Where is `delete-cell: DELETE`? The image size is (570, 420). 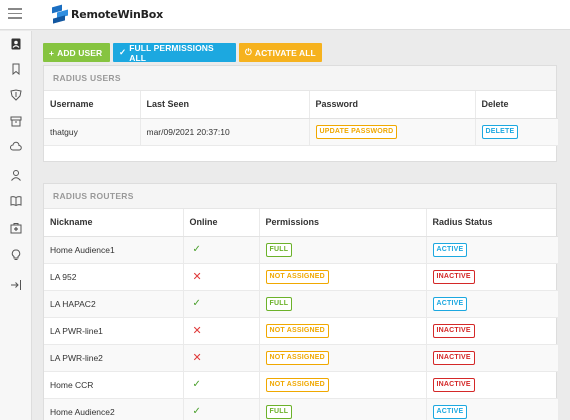 delete-cell: DELETE is located at coordinates (516, 132).